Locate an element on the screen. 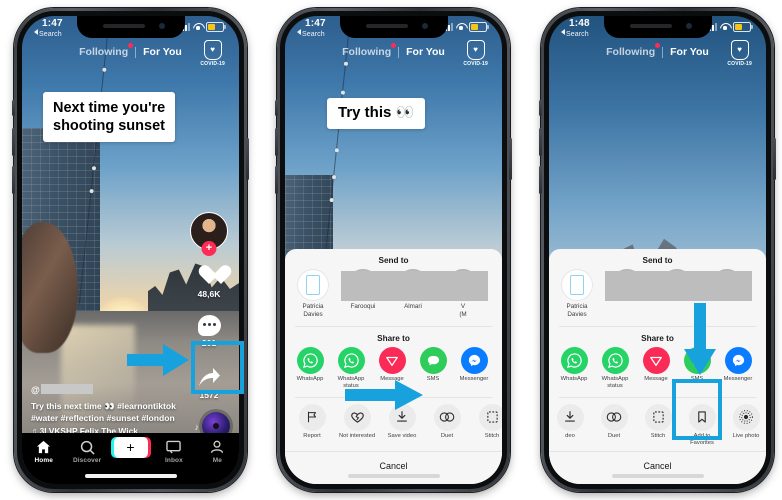  share-app-label: WhatsApp is located at coordinates (310, 379).